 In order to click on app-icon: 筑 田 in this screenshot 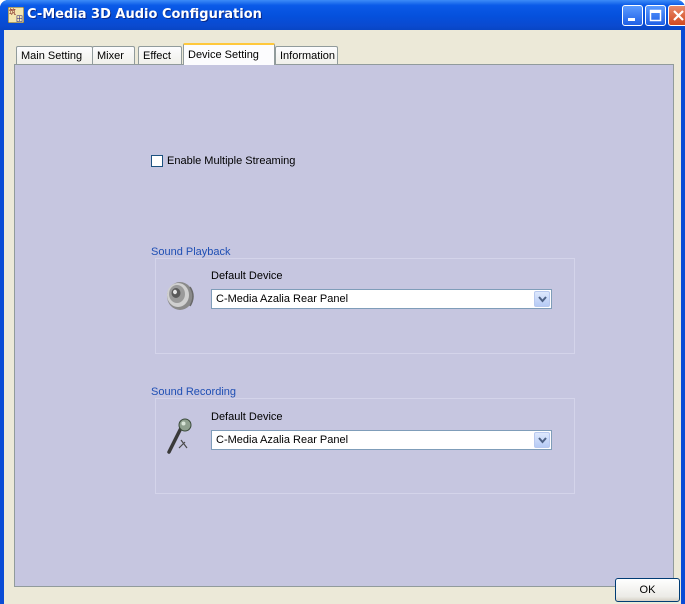, I will do `click(16, 15)`.